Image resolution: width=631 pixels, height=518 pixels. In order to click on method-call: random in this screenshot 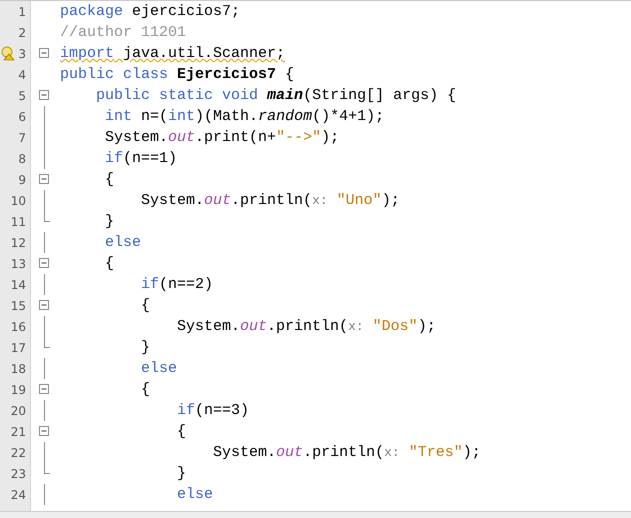, I will do `click(285, 116)`.